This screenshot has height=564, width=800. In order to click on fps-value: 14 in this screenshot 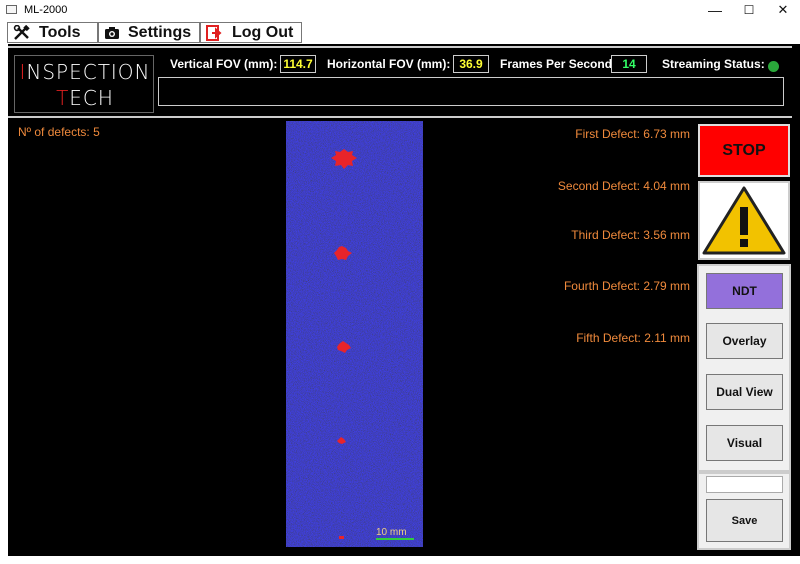, I will do `click(629, 64)`.